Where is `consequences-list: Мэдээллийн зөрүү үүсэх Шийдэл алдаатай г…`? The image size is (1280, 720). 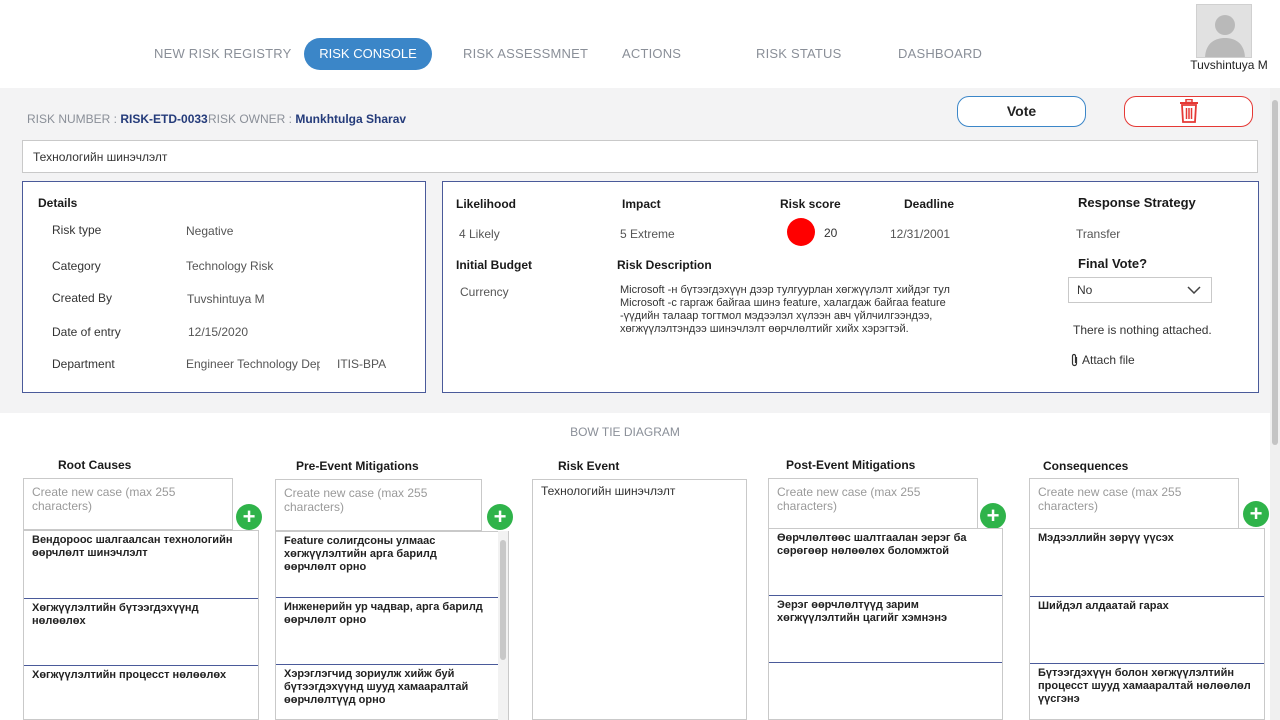
consequences-list: Мэдээллийн зөрүү үүсэх Шийдэл алдаатай г… is located at coordinates (1147, 624).